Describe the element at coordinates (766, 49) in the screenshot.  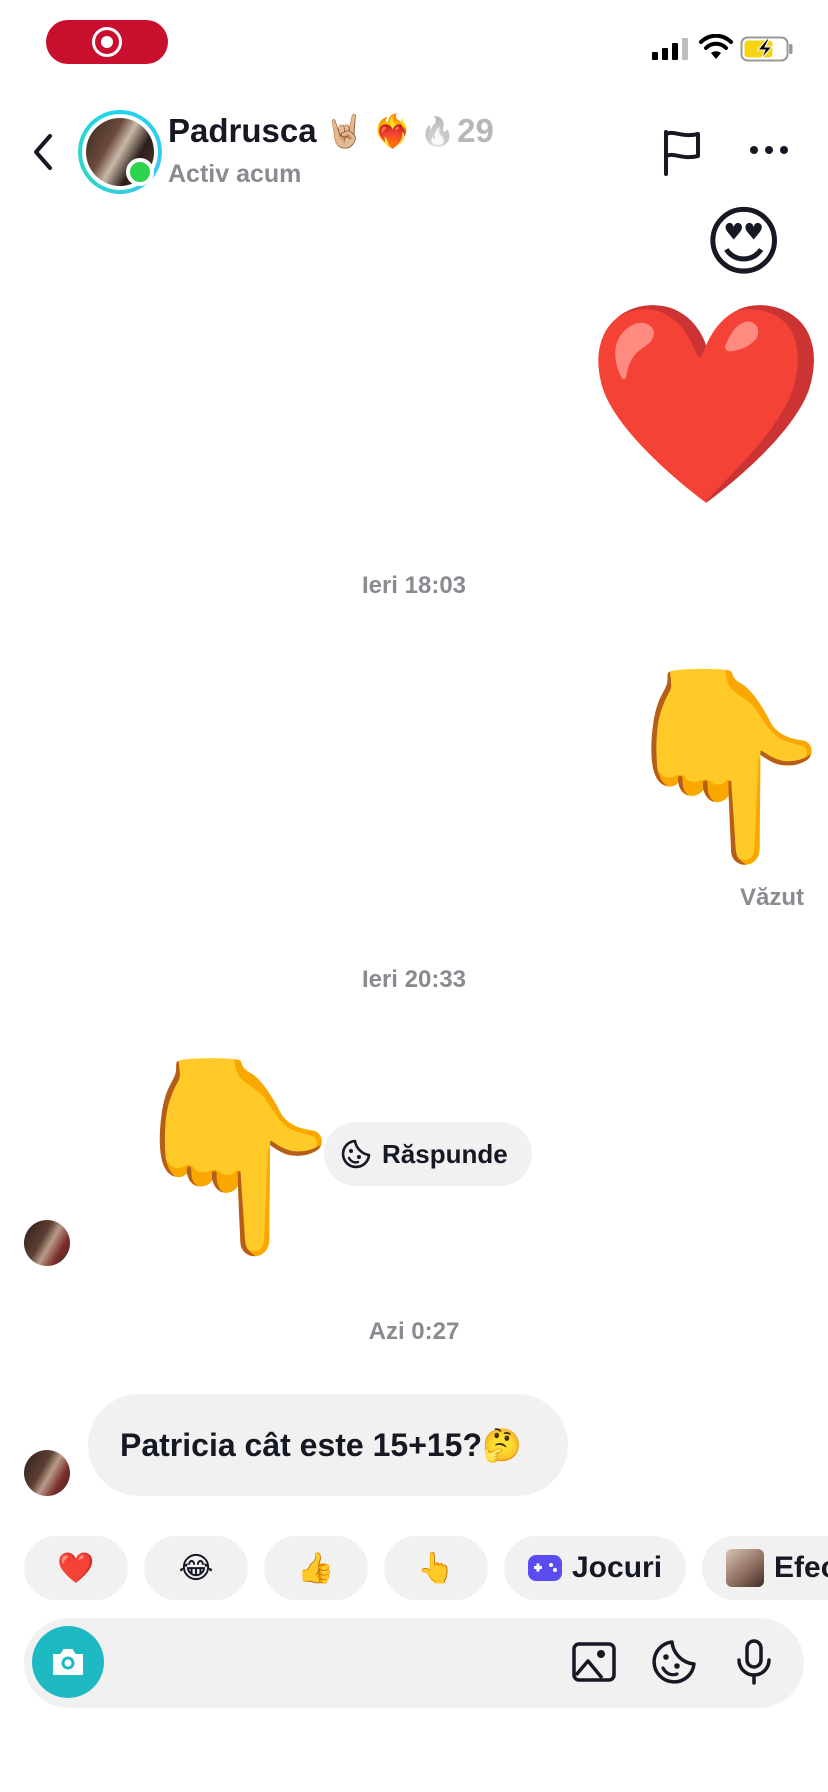
I see `battery-charging-icon` at that location.